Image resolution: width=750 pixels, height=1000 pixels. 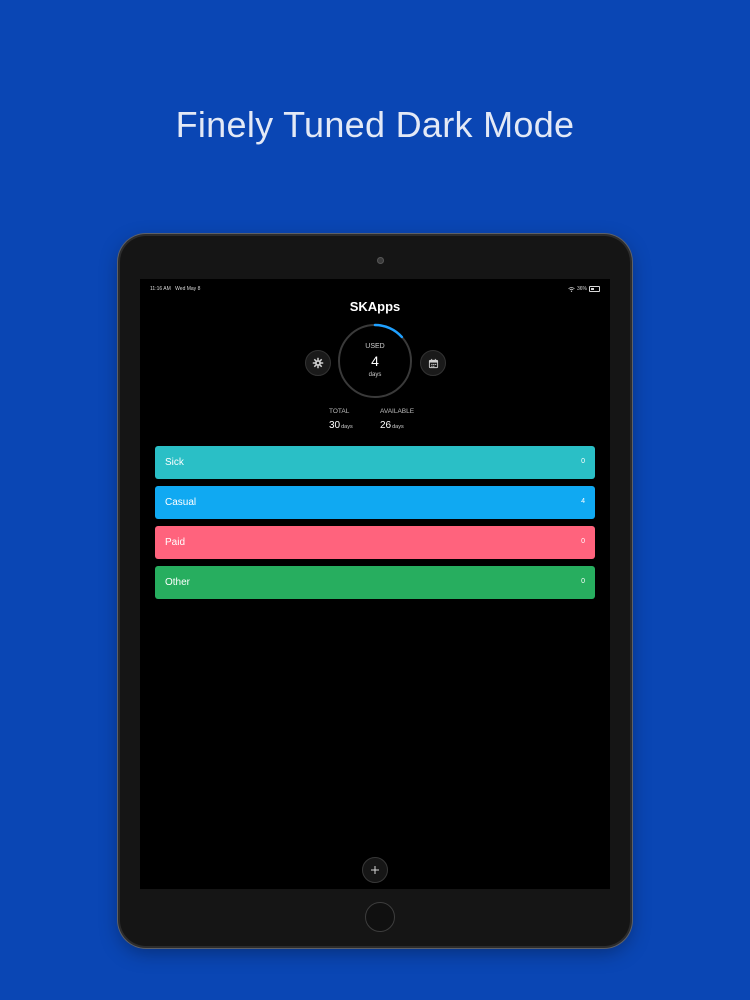 I want to click on add-leave-button, so click(x=375, y=870).